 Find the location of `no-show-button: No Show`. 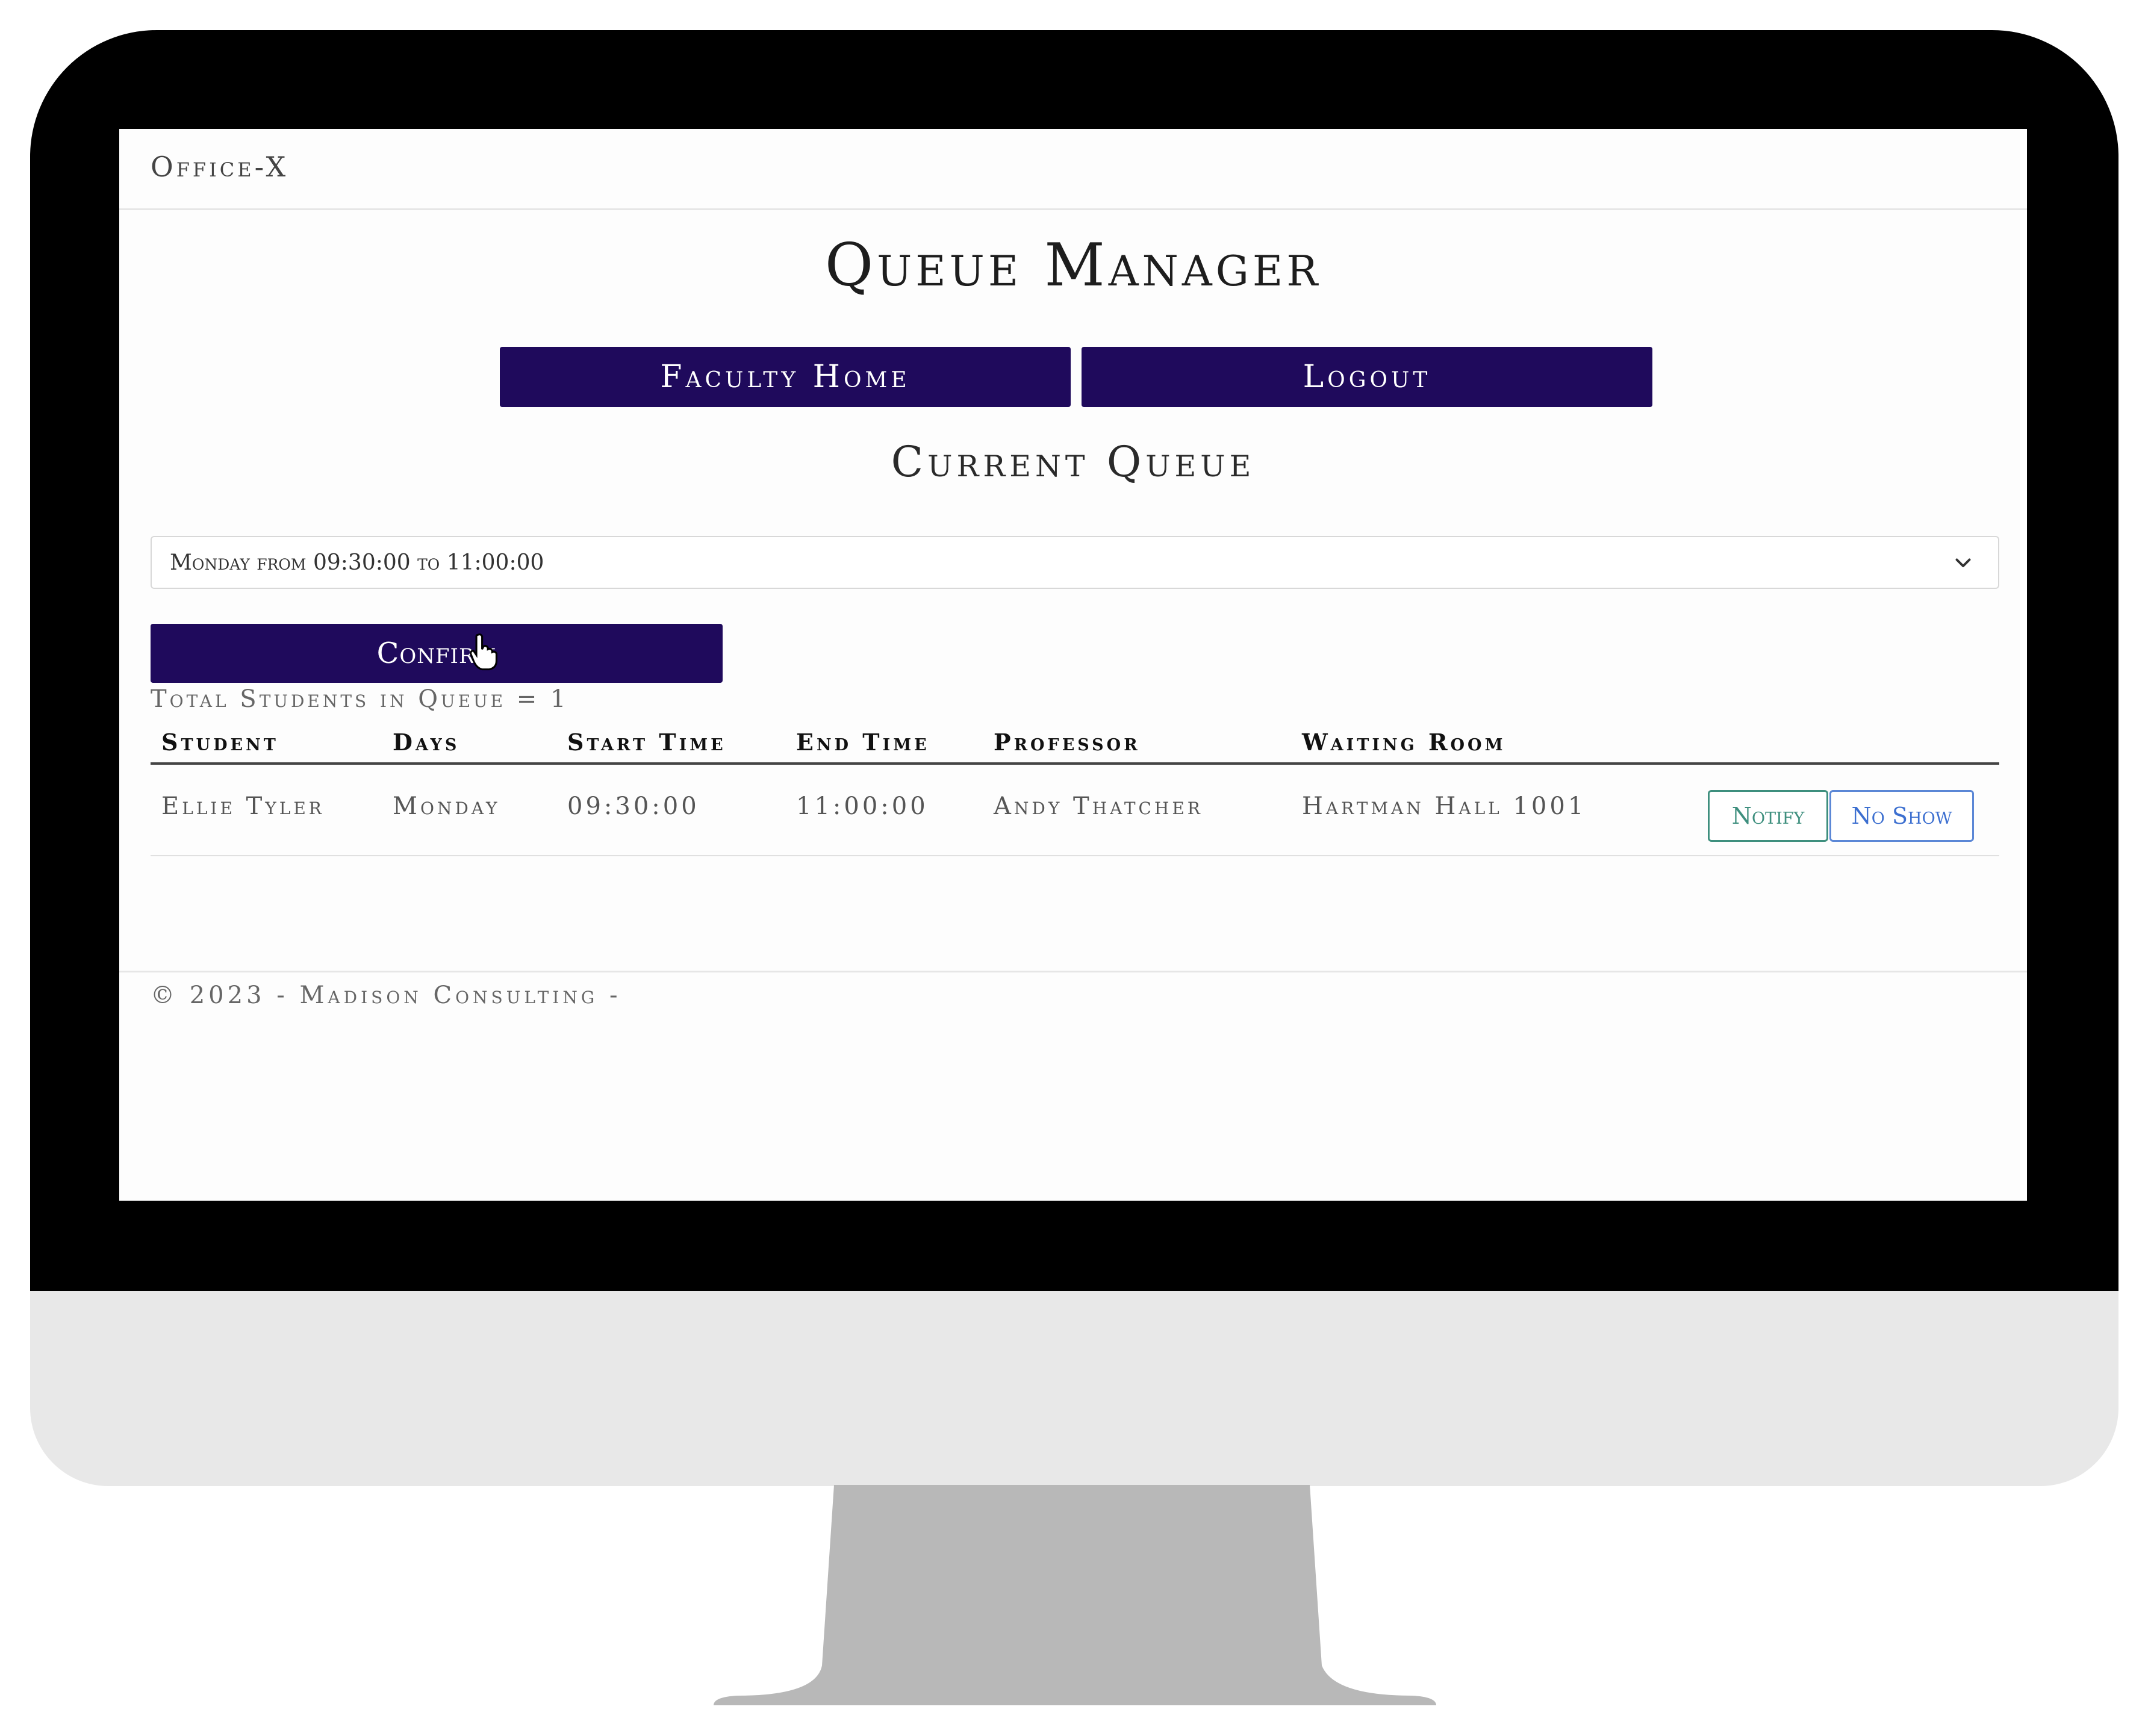

no-show-button: No Show is located at coordinates (1902, 816).